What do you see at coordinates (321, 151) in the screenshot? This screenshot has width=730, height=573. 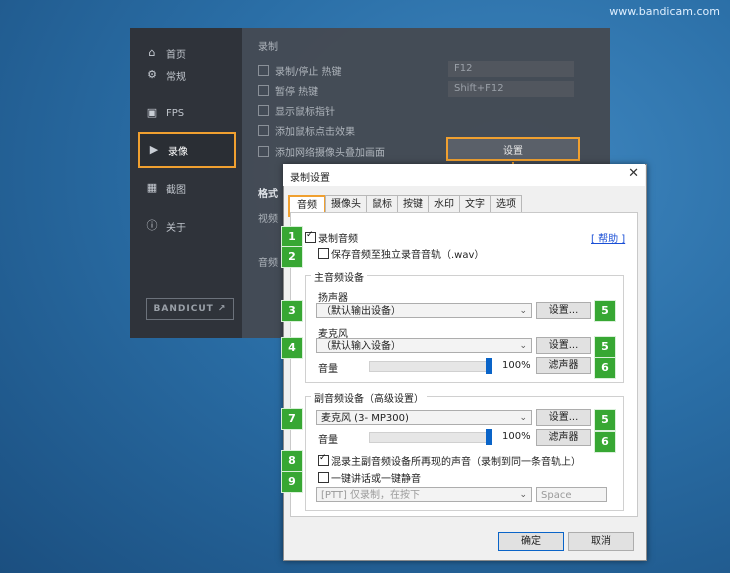 I see `bg-option-5: 添加网络摄像头叠加画面` at bounding box center [321, 151].